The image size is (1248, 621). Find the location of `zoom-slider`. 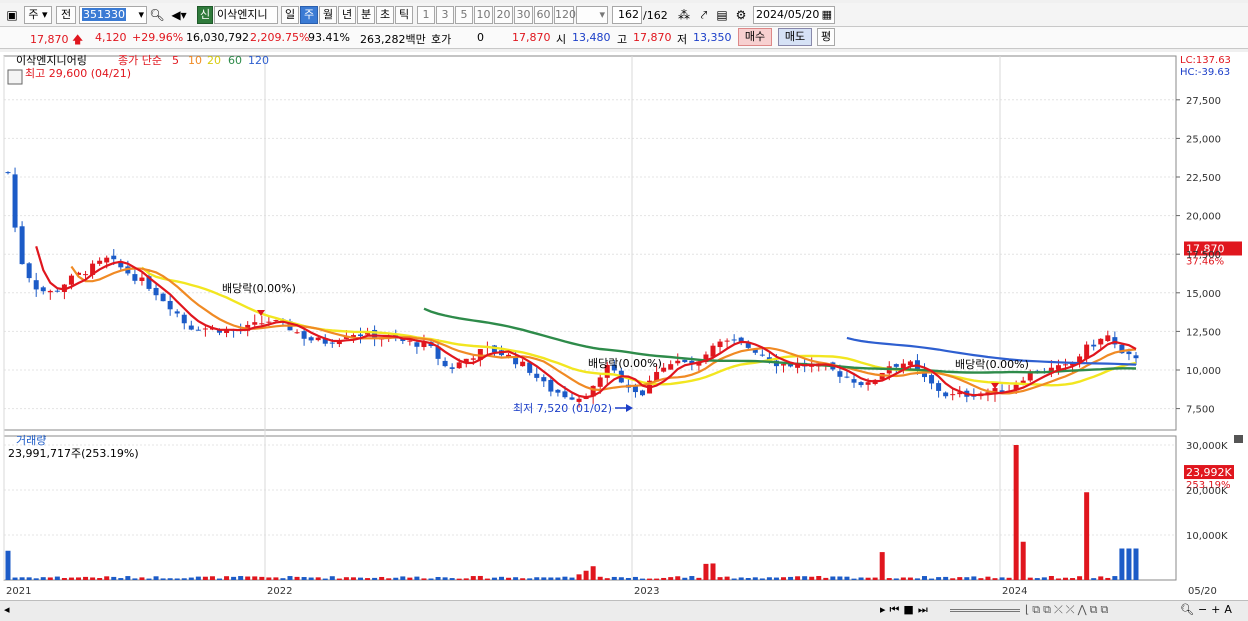

zoom-slider is located at coordinates (985, 610).